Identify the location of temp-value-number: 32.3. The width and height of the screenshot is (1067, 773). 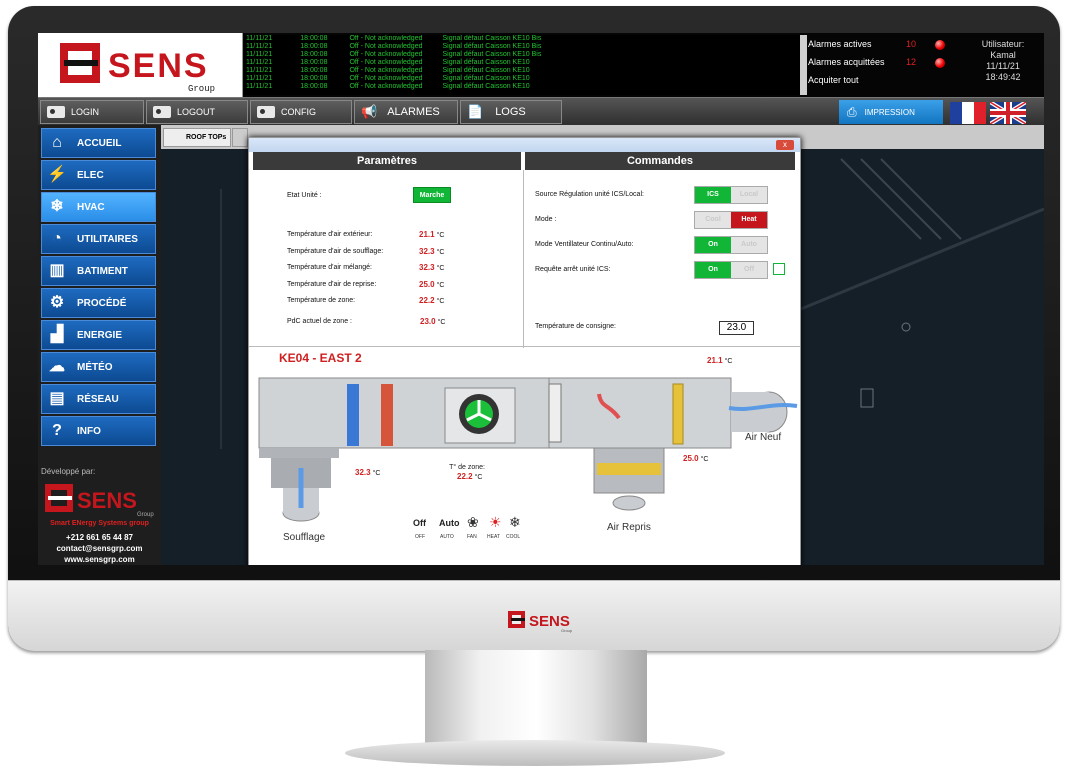
(427, 251).